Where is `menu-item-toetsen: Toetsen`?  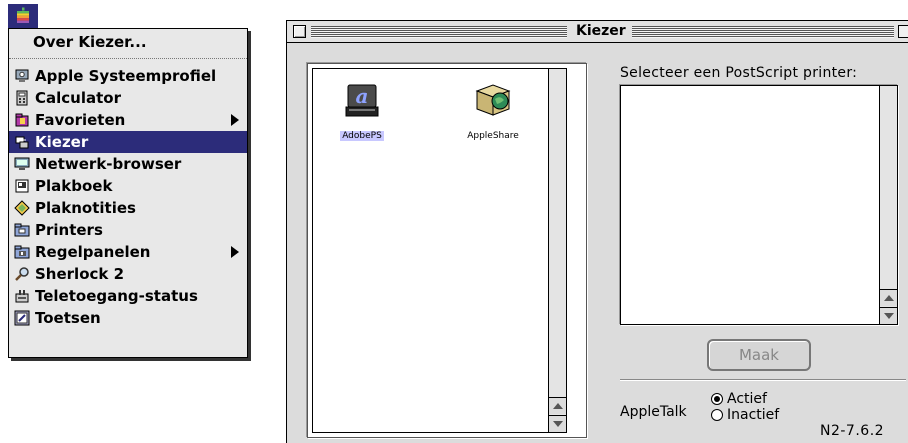 menu-item-toetsen: Toetsen is located at coordinates (128, 318).